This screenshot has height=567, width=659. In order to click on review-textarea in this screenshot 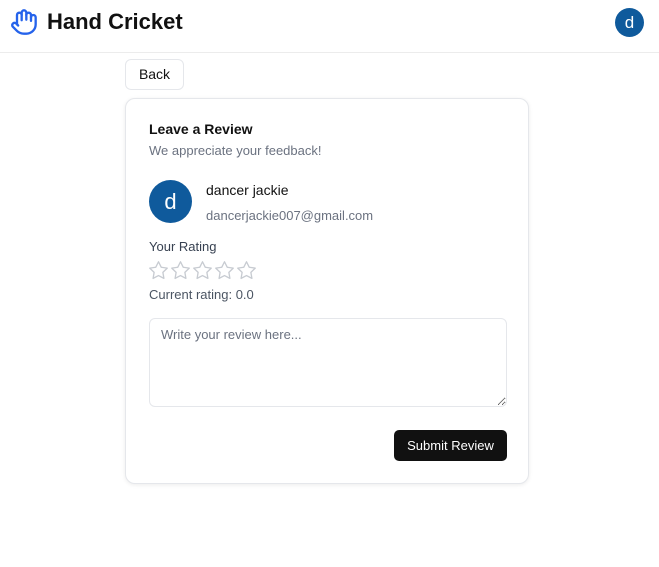, I will do `click(328, 362)`.